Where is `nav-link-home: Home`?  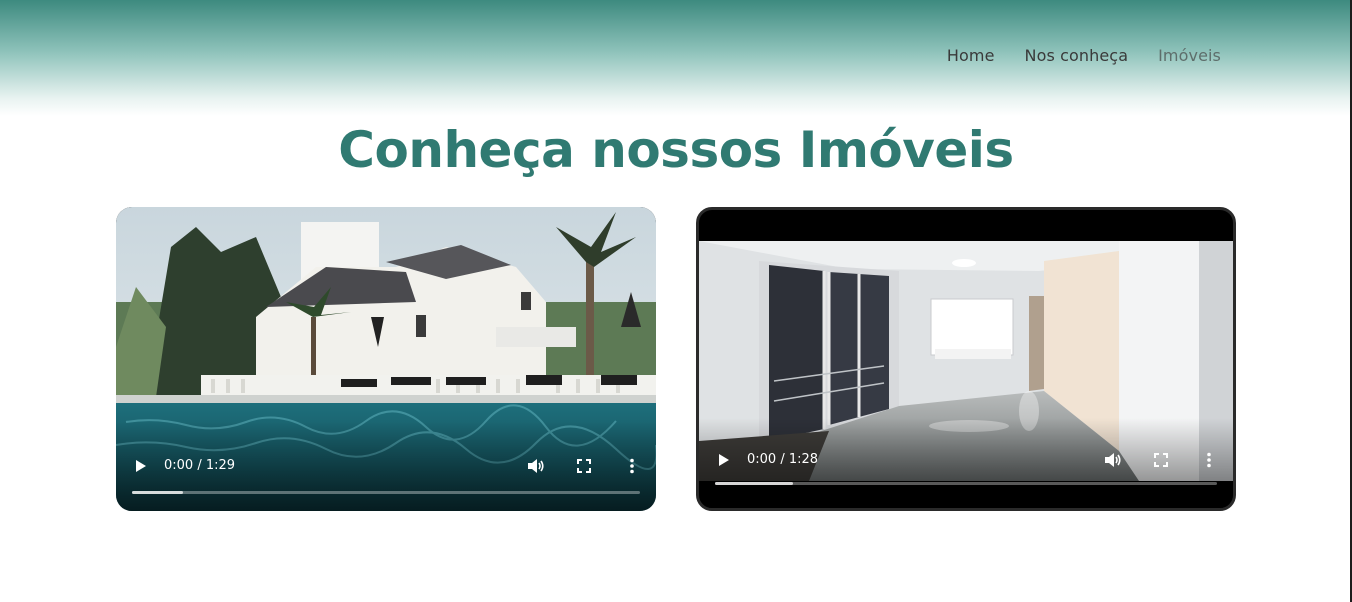
nav-link-home: Home is located at coordinates (971, 55).